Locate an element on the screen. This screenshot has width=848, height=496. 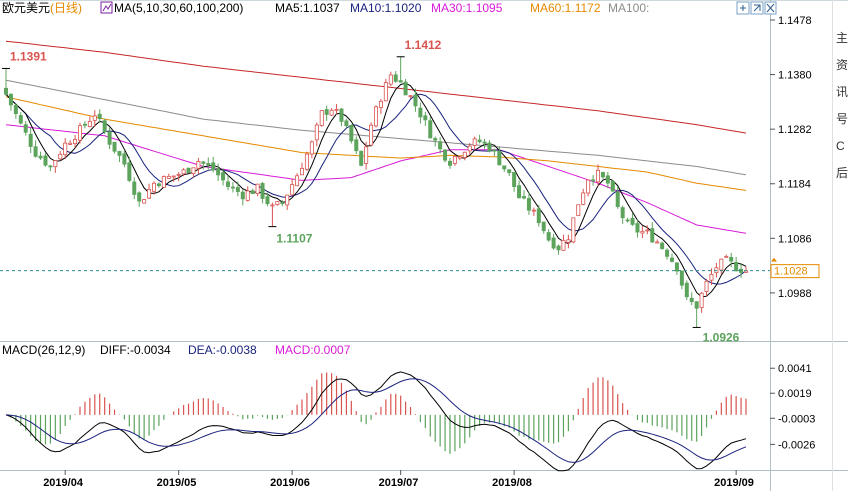
date-label: 2019/07 is located at coordinates (399, 483).